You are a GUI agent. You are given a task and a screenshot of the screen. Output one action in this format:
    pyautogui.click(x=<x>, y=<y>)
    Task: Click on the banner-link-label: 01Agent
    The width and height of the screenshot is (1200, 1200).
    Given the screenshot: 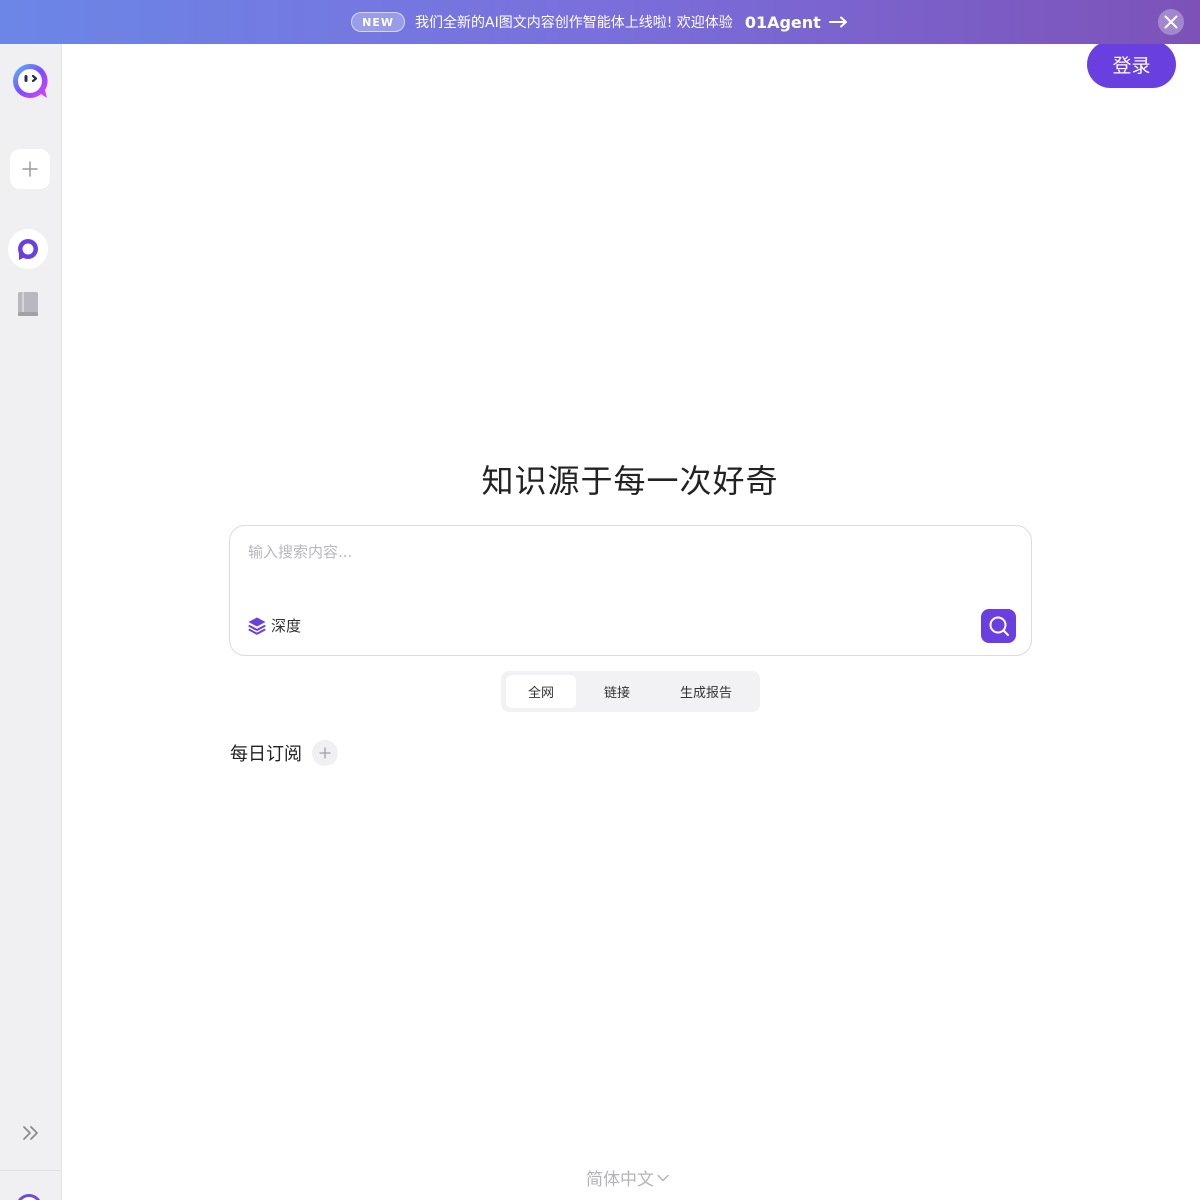 What is the action you would take?
    pyautogui.click(x=782, y=22)
    